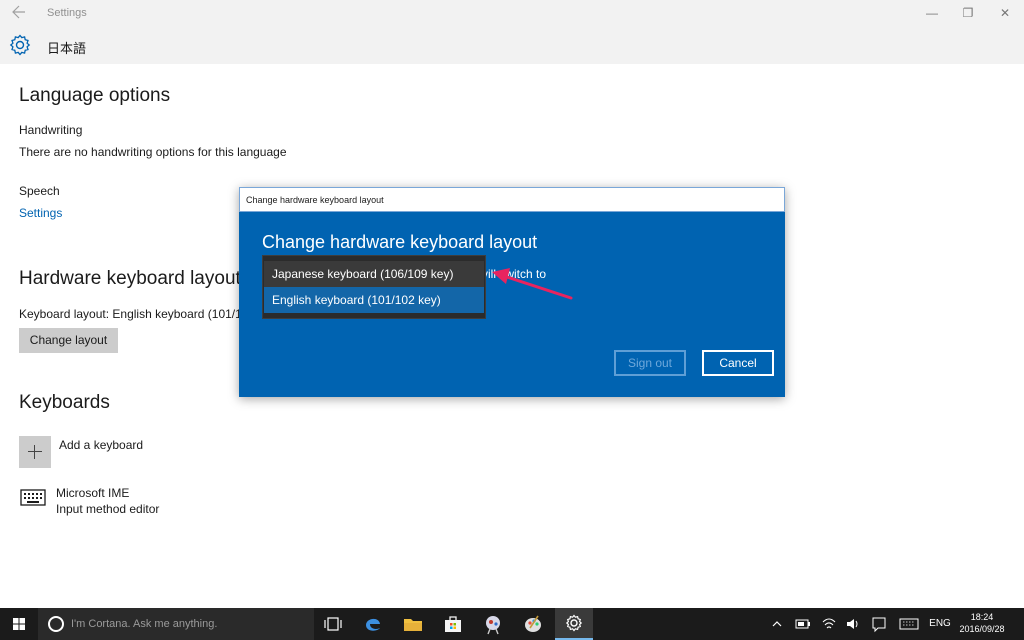  I want to click on battery-icon, so click(803, 624).